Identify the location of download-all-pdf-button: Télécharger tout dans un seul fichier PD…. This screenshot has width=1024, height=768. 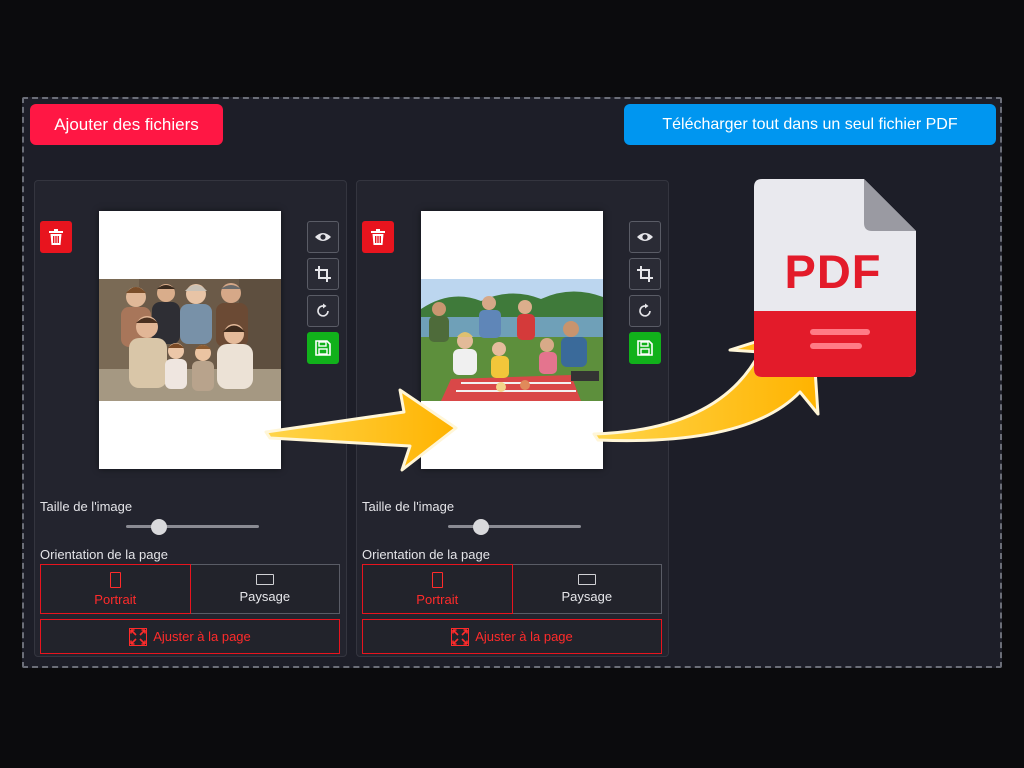
(810, 124).